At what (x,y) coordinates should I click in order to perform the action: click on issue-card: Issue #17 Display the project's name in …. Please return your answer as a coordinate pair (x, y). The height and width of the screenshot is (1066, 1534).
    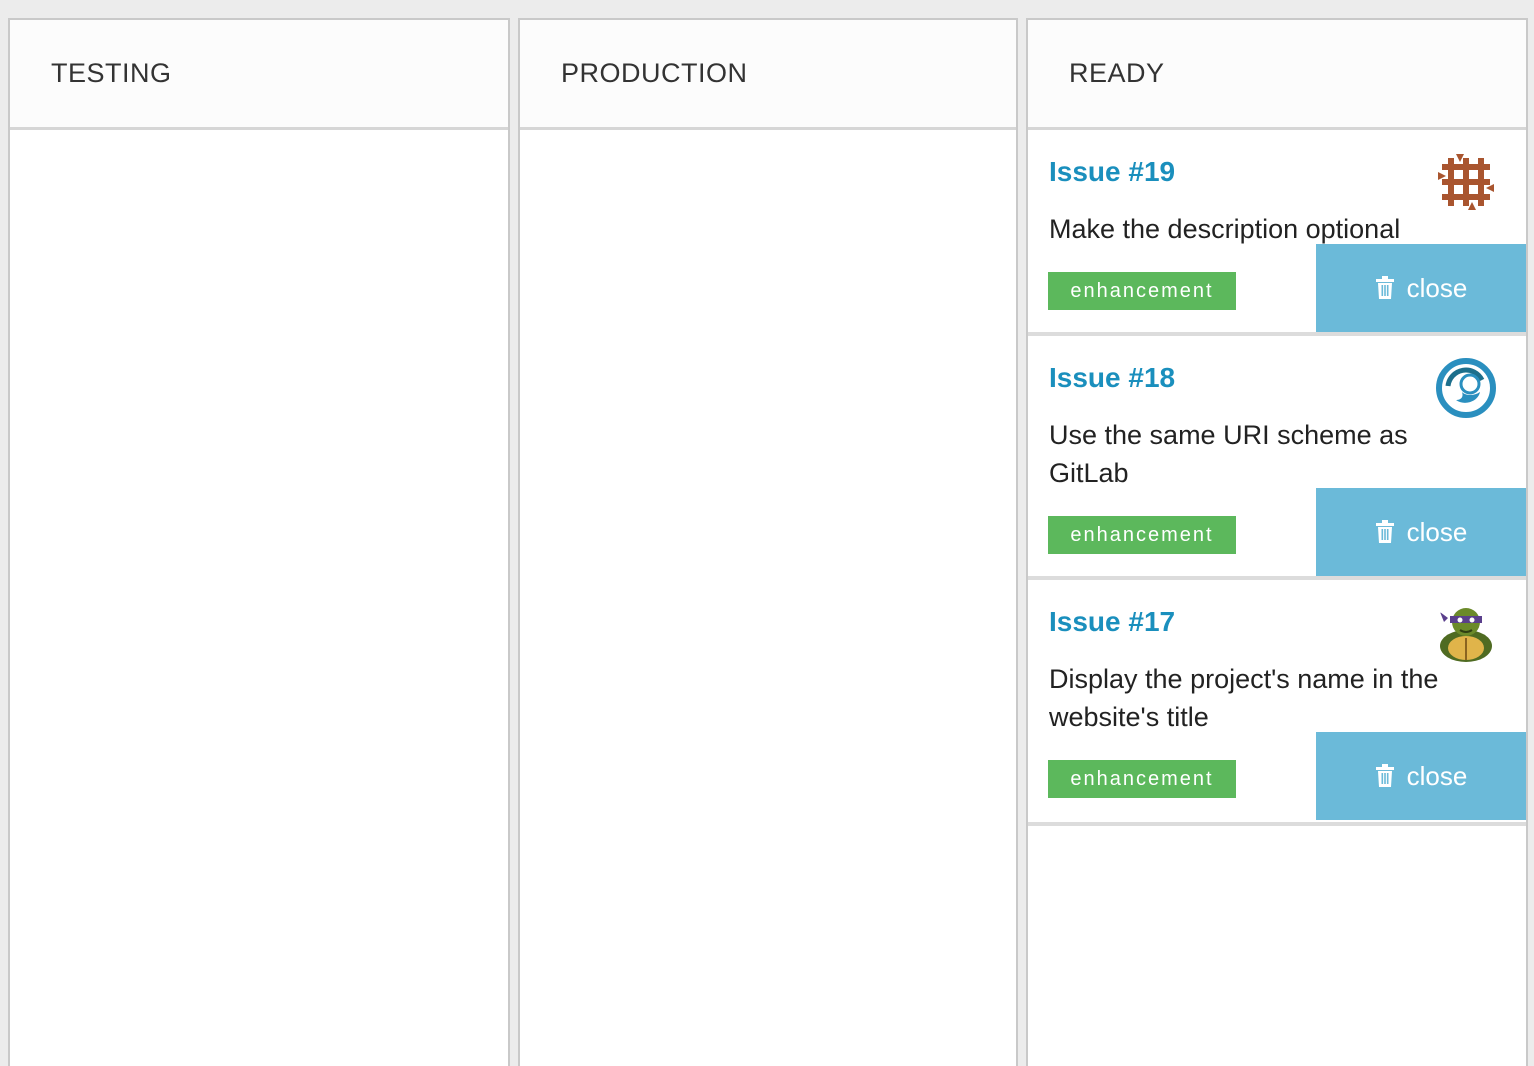
    Looking at the image, I should click on (1277, 703).